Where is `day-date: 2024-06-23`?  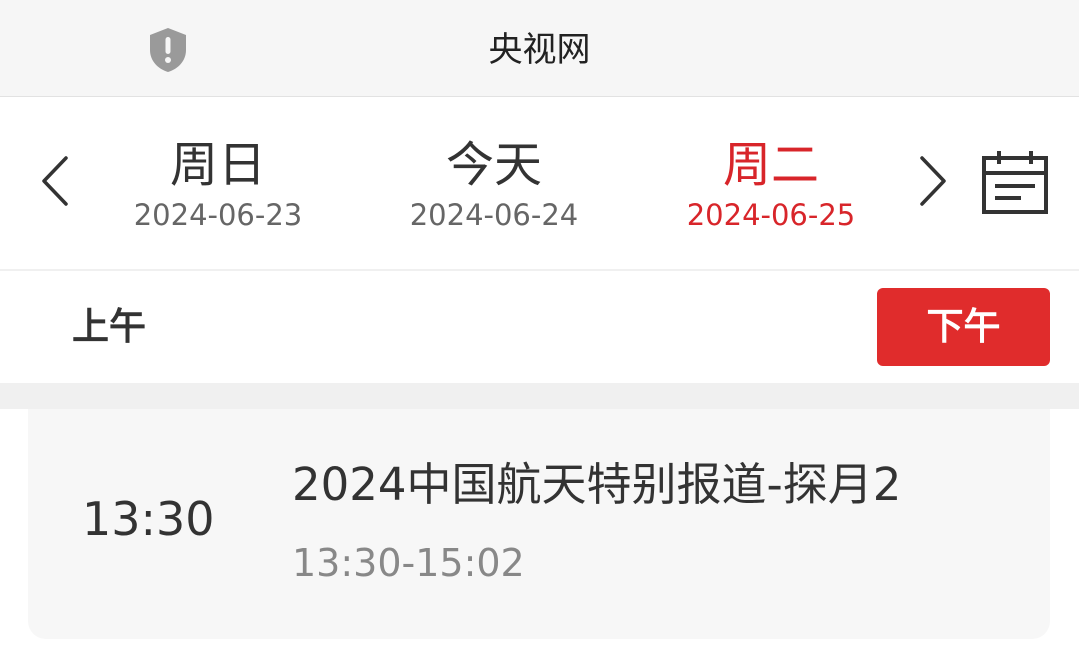 day-date: 2024-06-23 is located at coordinates (218, 215).